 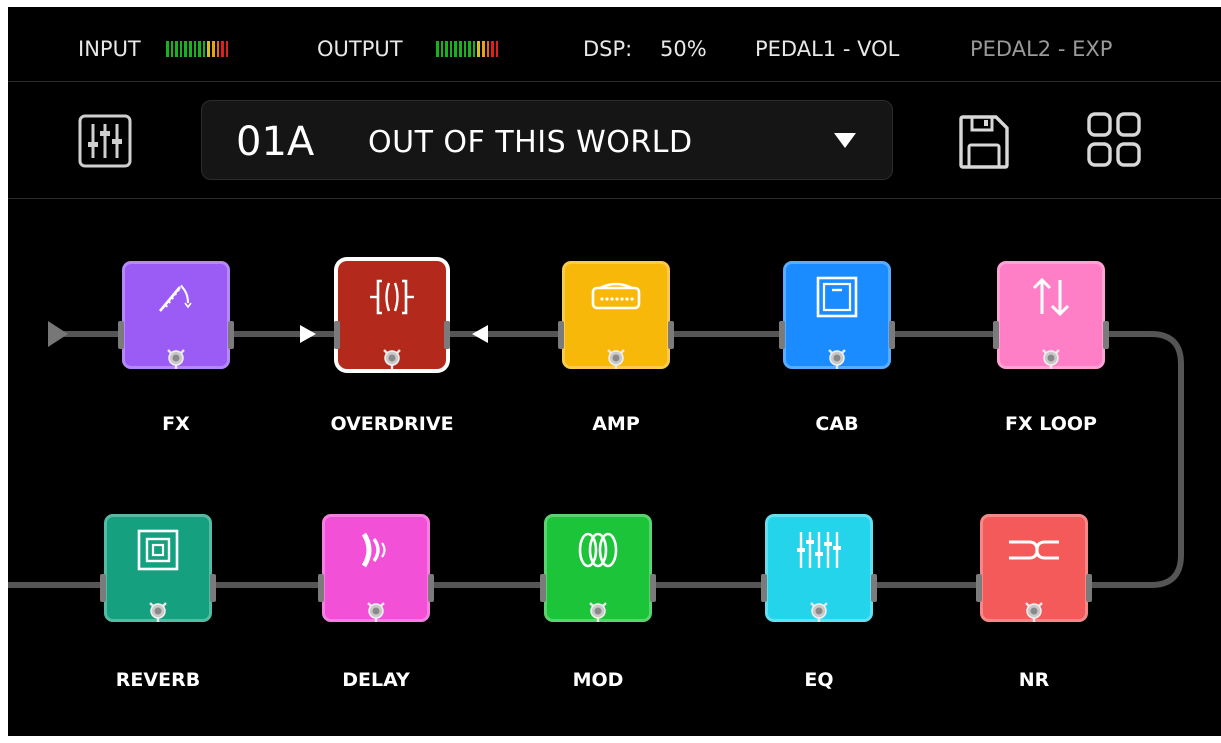 What do you see at coordinates (616, 297) in the screenshot?
I see `amp-icon` at bounding box center [616, 297].